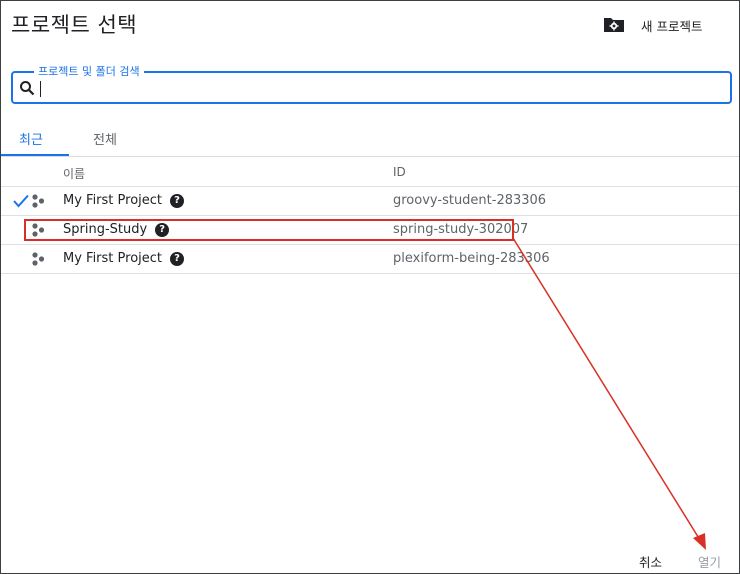 Image resolution: width=740 pixels, height=574 pixels. I want to click on text-cursor, so click(40, 89).